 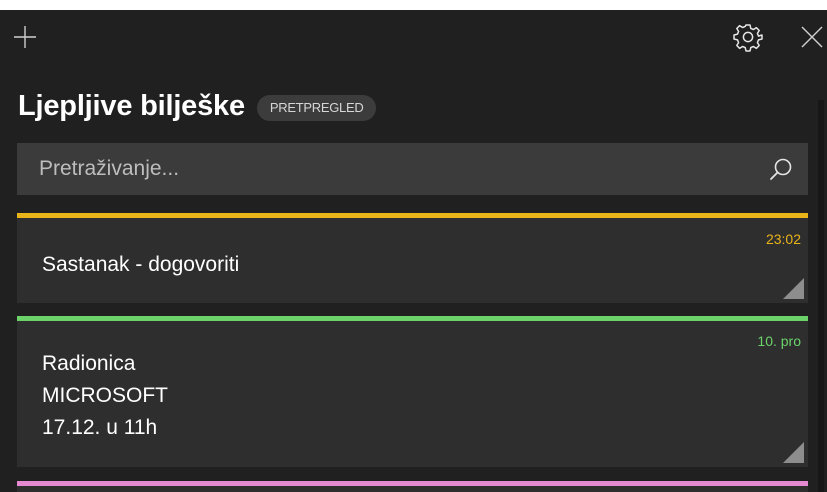 What do you see at coordinates (413, 45) in the screenshot?
I see `title-bar` at bounding box center [413, 45].